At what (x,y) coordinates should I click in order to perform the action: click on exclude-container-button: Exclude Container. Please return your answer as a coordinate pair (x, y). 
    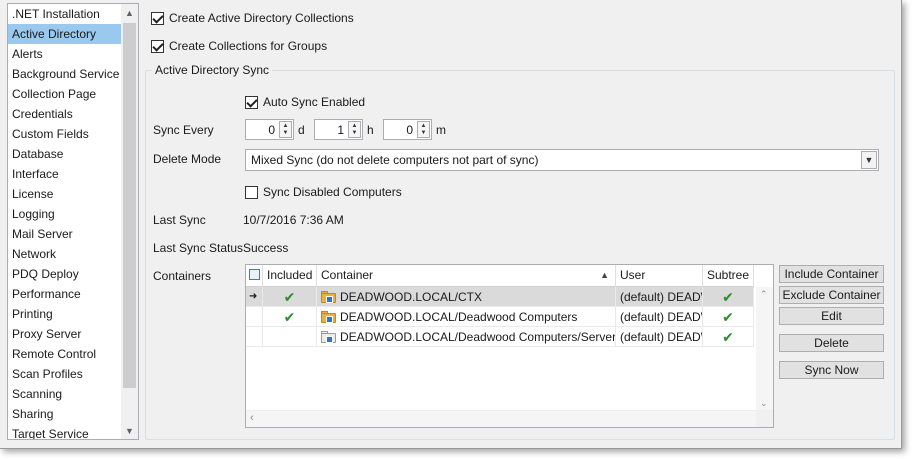
    Looking at the image, I should click on (831, 295).